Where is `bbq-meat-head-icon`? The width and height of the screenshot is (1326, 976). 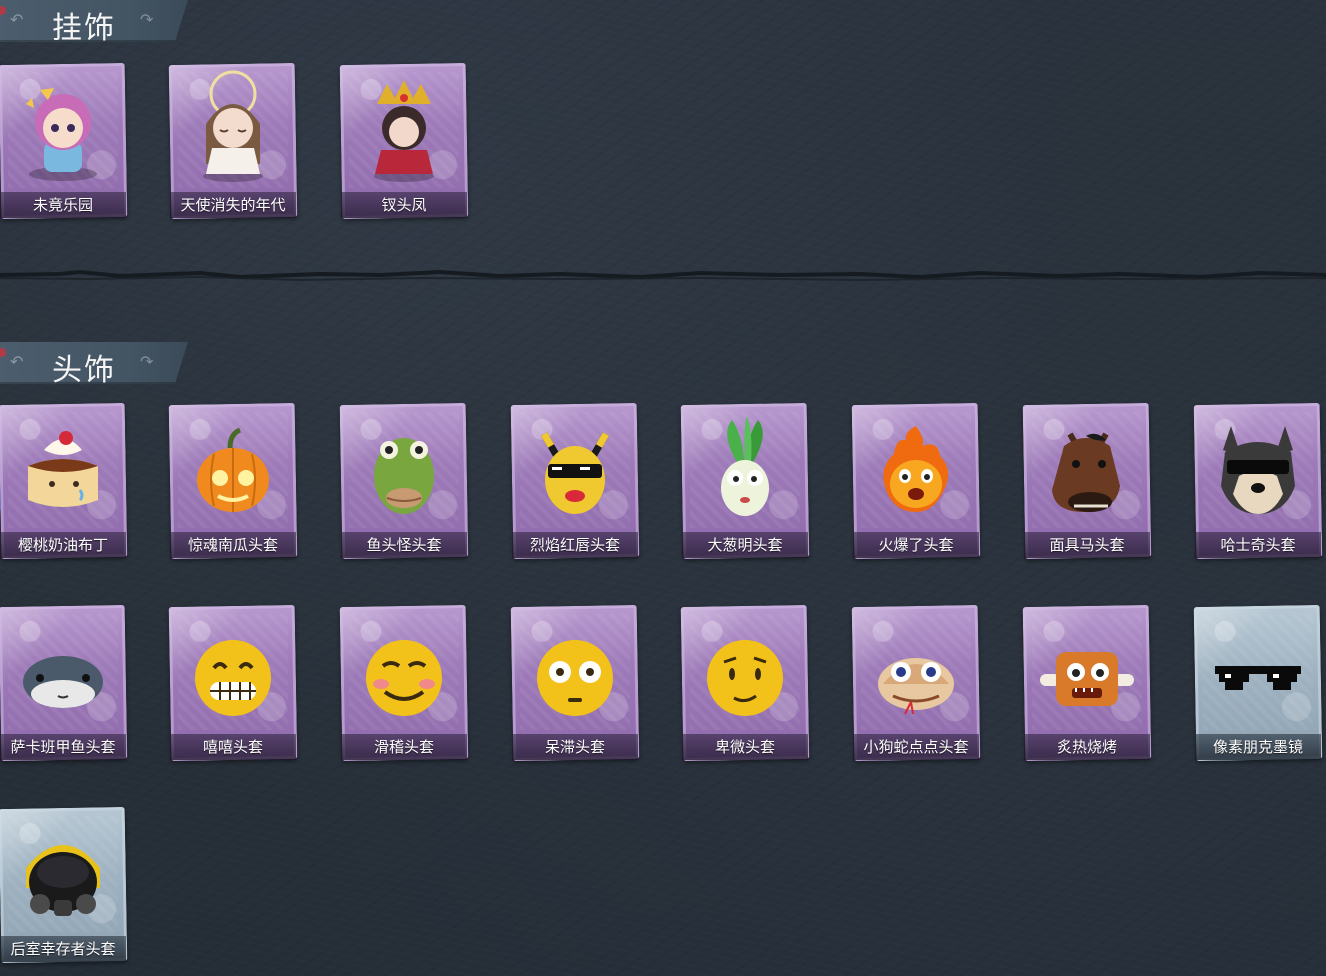 bbq-meat-head-icon is located at coordinates (1087, 679).